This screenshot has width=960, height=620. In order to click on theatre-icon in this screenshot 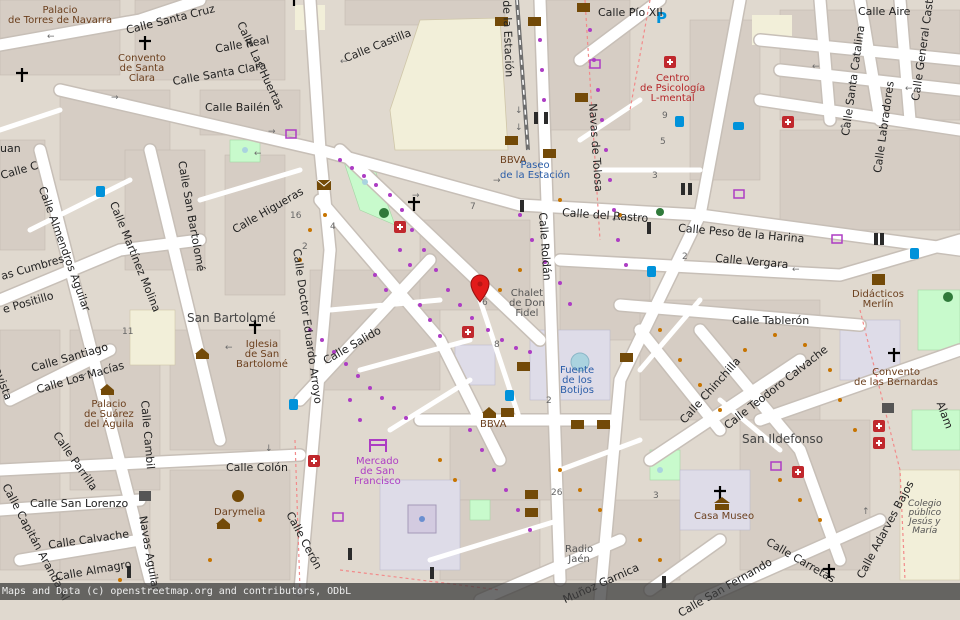, I will do `click(238, 496)`.